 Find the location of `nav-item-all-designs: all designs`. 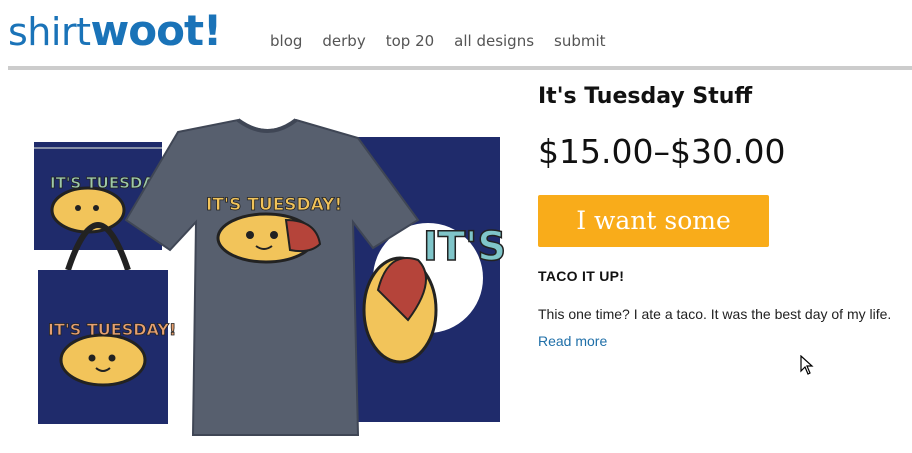

nav-item-all-designs: all designs is located at coordinates (494, 41).